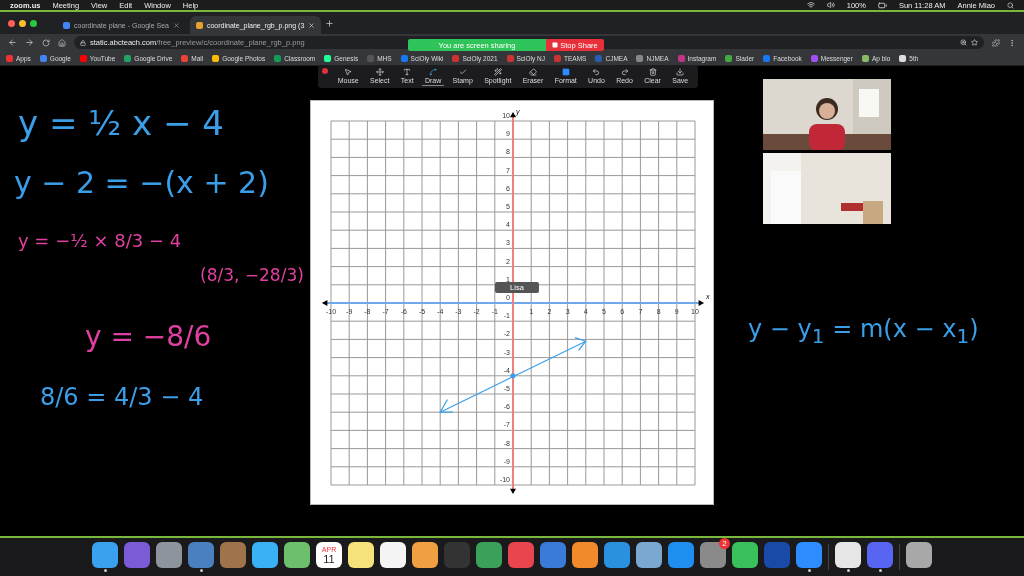  Describe the element at coordinates (148, 336) in the screenshot. I see `handwritten-text: y = −8/6` at that location.